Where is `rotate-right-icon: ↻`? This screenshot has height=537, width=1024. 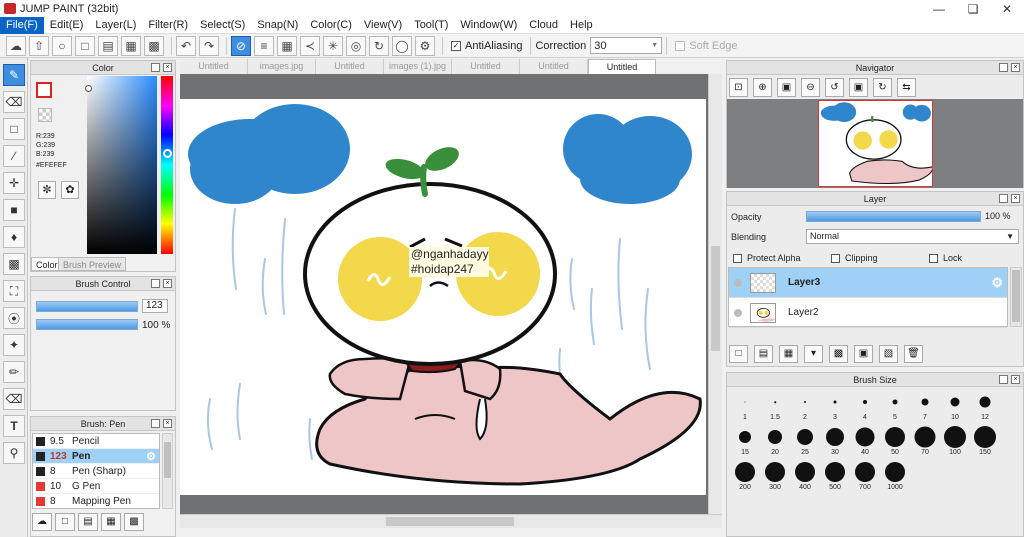
rotate-right-icon: ↻ is located at coordinates (882, 87).